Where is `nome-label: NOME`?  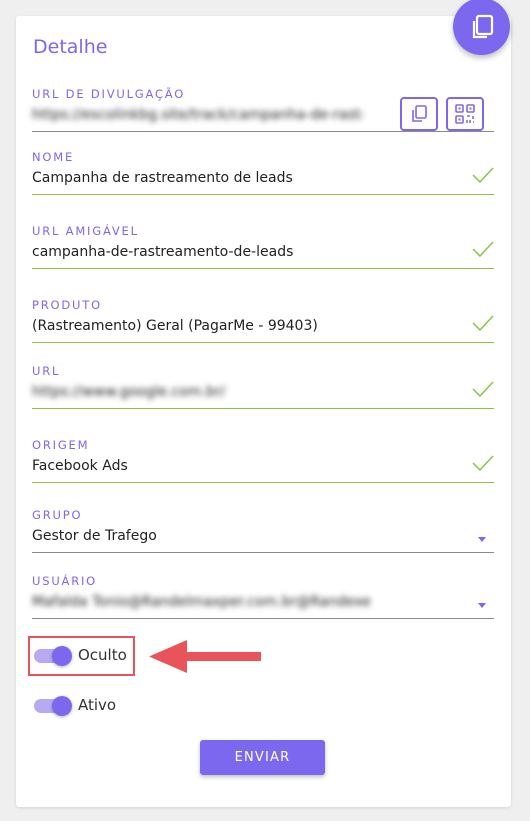 nome-label: NOME is located at coordinates (53, 157).